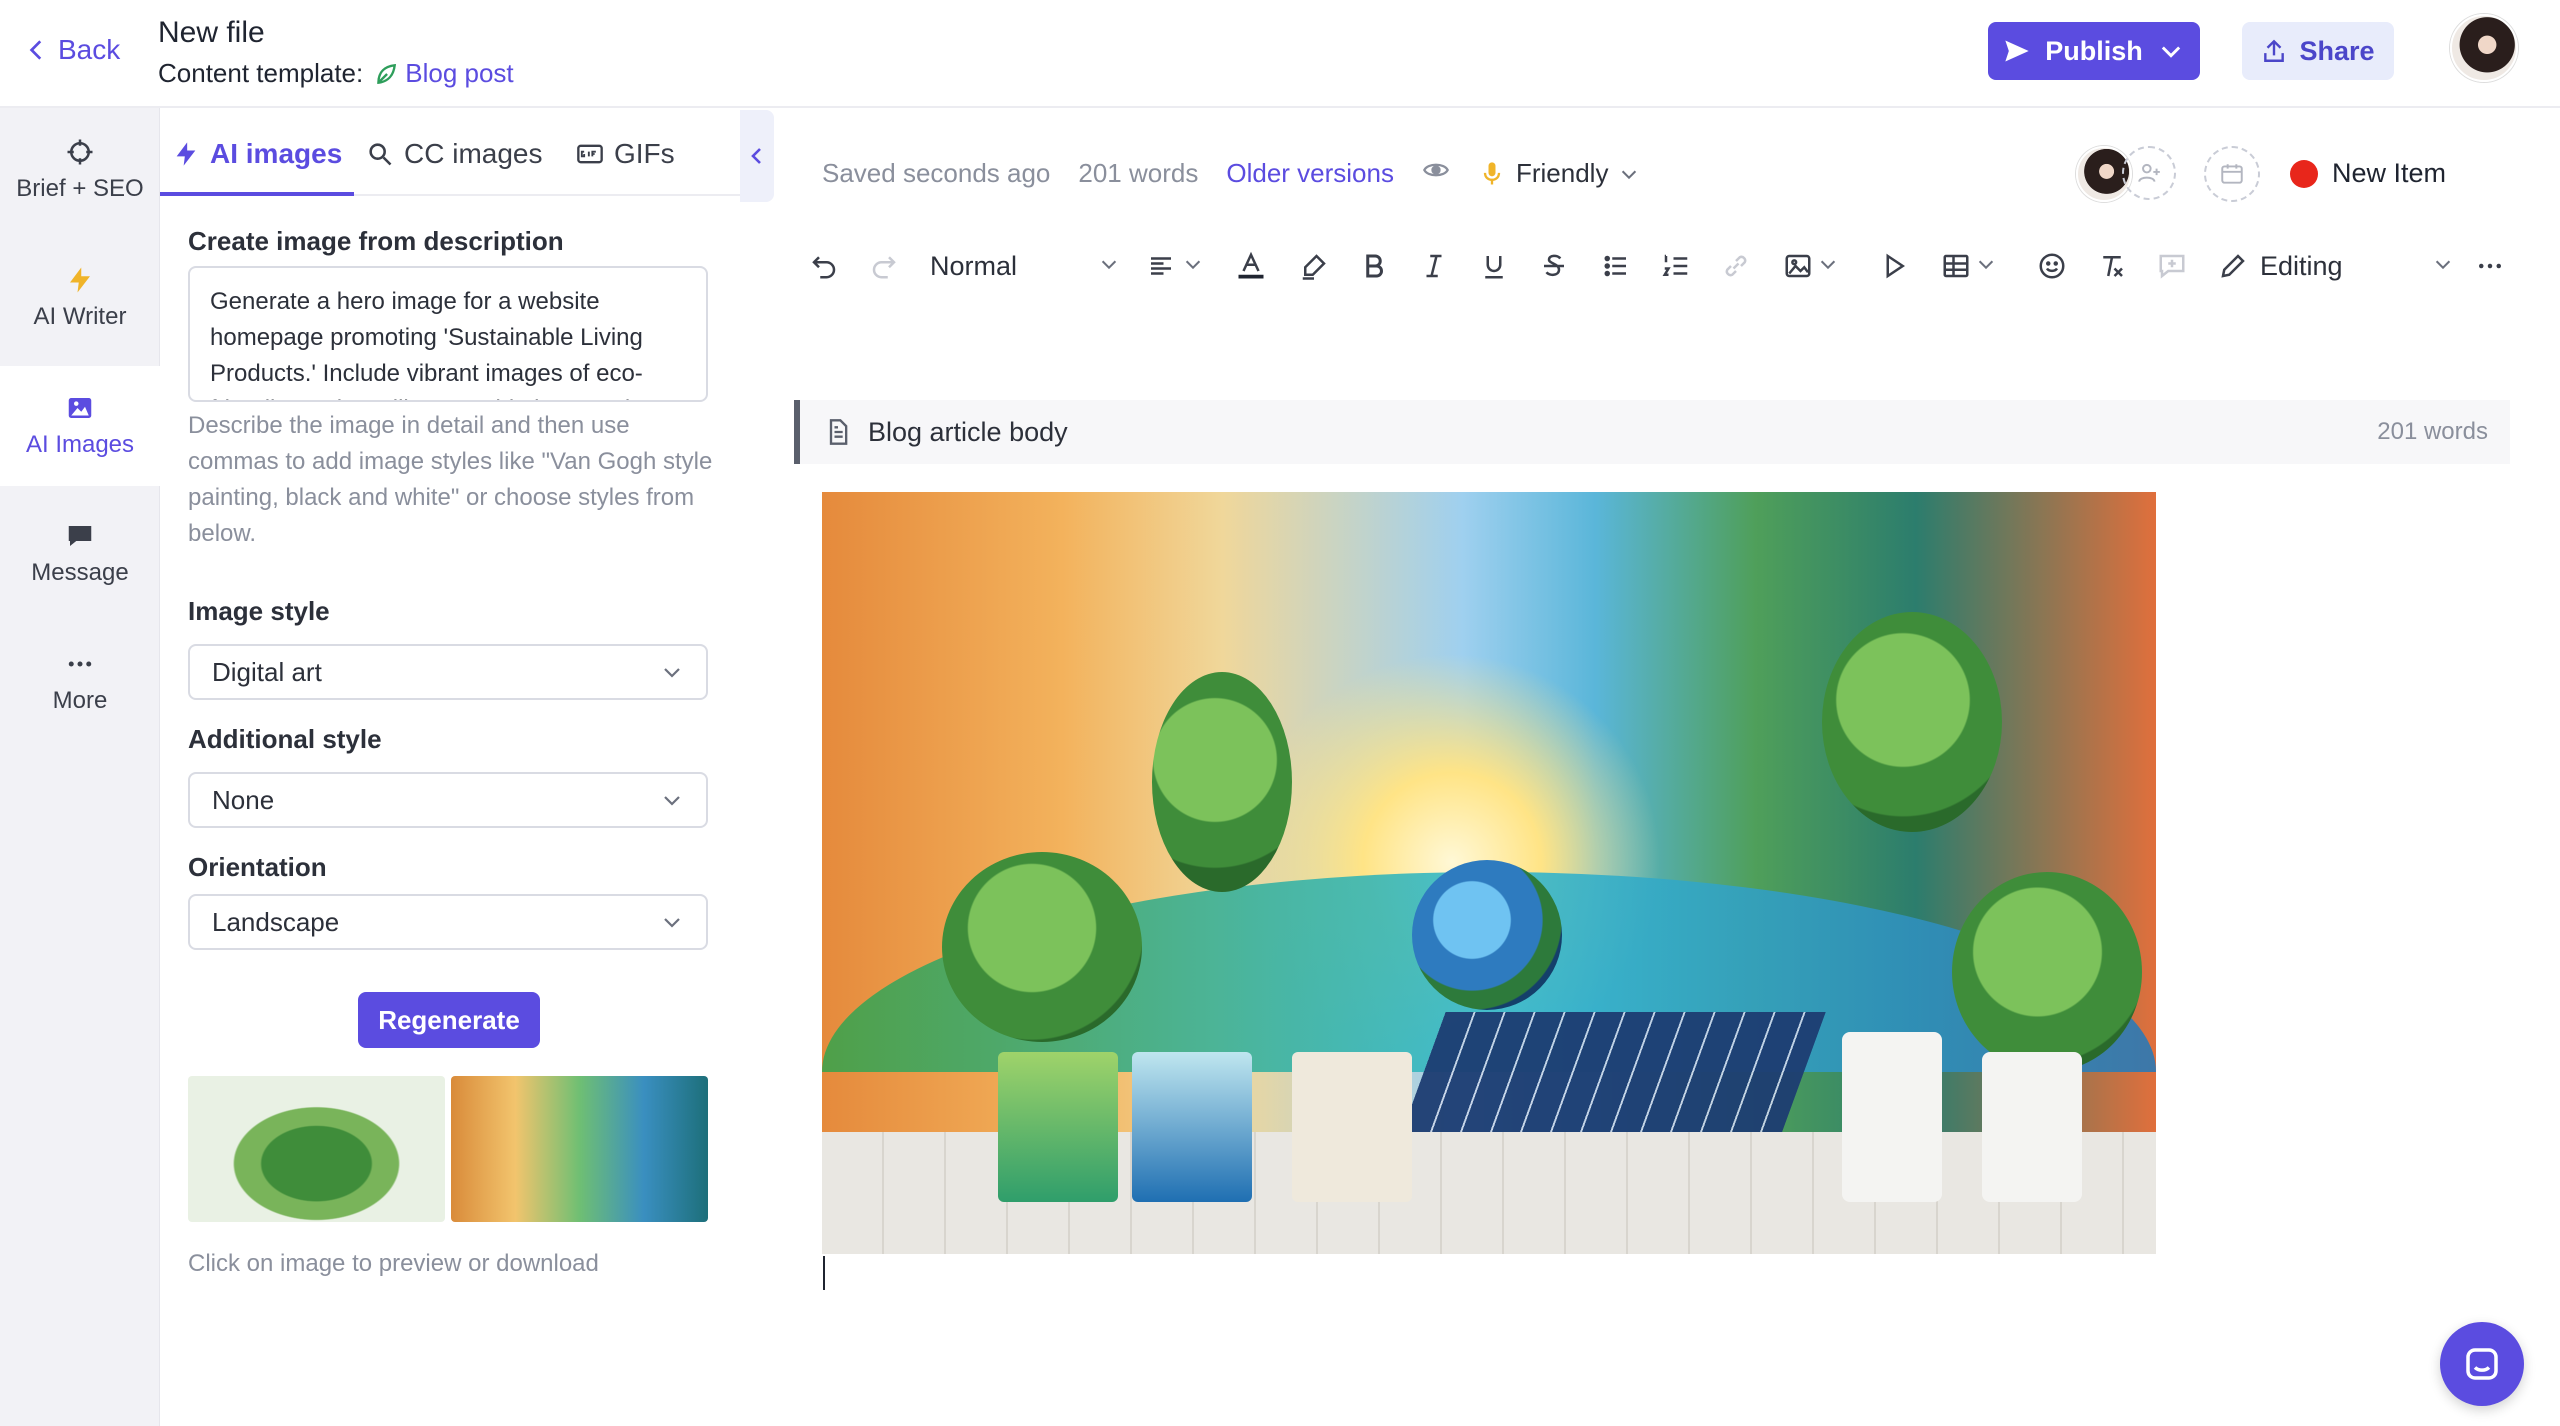  I want to click on tab-gifs: GIFs, so click(625, 154).